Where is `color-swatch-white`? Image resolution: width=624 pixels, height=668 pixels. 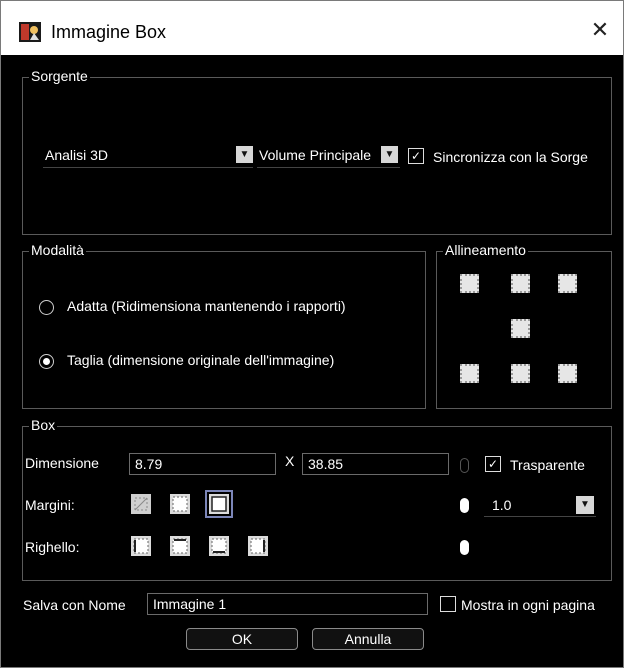
color-swatch-white is located at coordinates (464, 505).